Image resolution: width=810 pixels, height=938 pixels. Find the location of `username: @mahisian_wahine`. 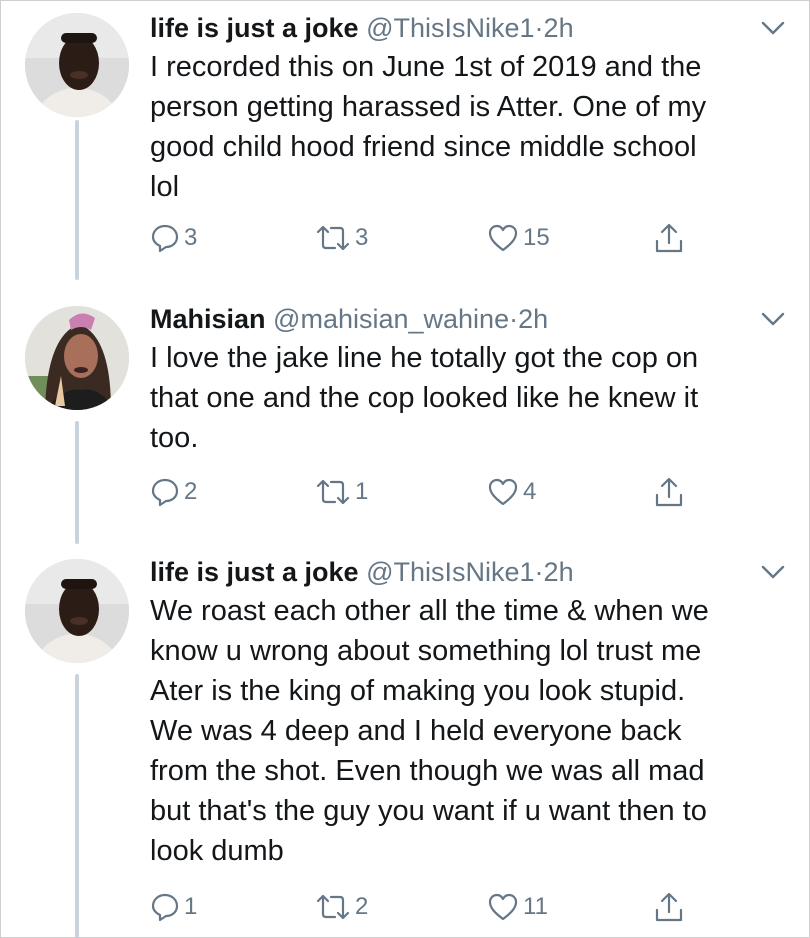

username: @mahisian_wahine is located at coordinates (391, 319).